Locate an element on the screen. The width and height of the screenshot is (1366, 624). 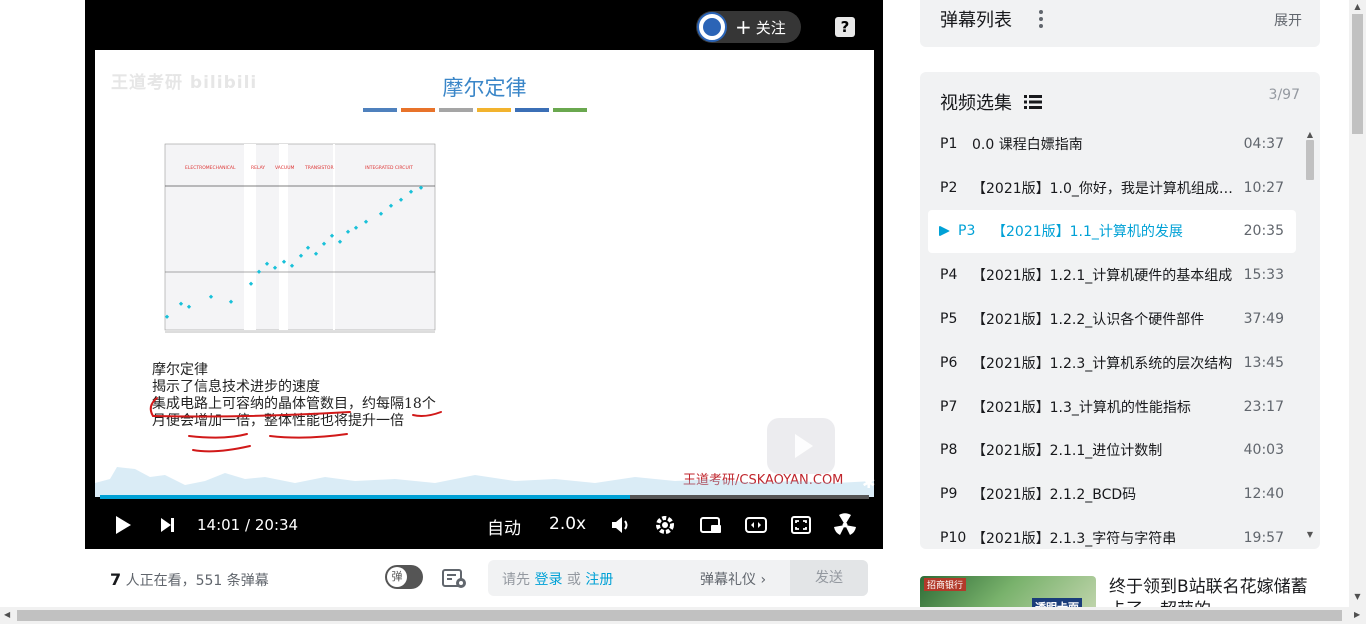
play-icon is located at coordinates (123, 525).